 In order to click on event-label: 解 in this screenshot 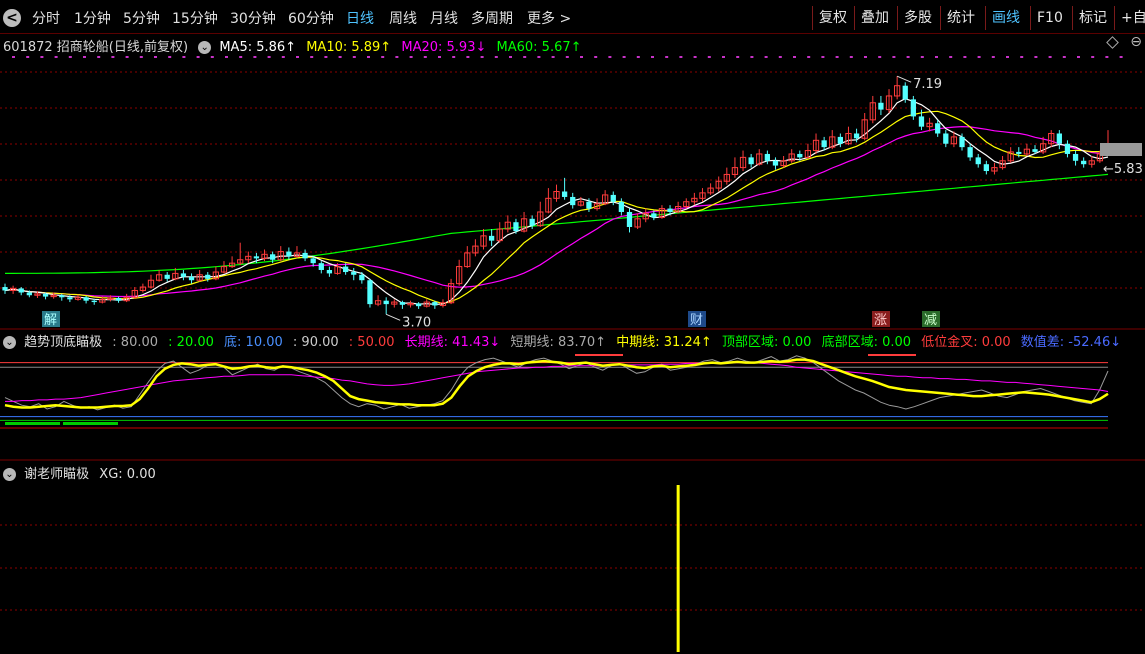, I will do `click(50, 320)`.